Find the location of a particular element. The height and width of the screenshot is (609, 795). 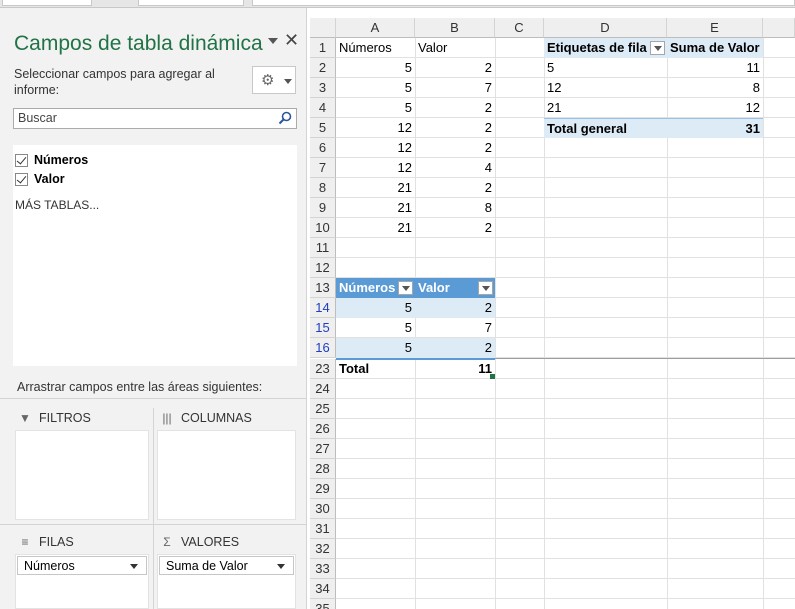

row-header: 29 is located at coordinates (323, 489).